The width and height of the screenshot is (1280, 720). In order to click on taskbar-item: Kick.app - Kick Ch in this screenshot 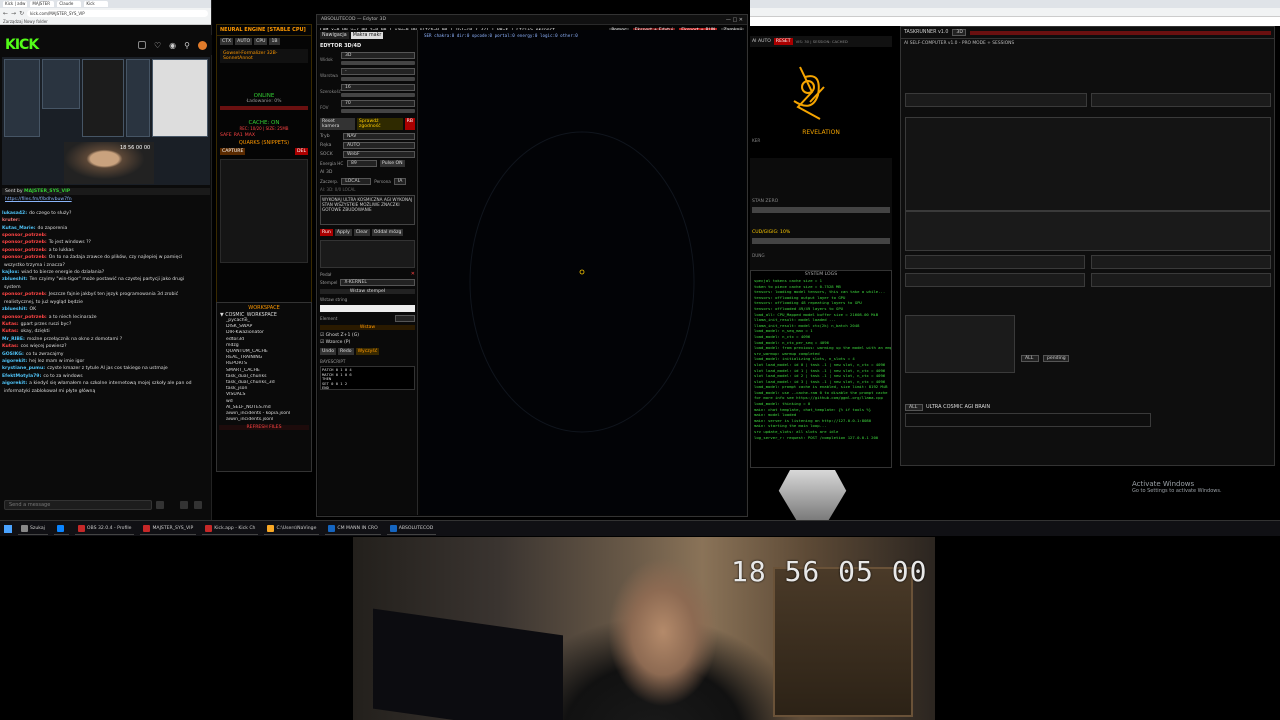, I will do `click(230, 529)`.